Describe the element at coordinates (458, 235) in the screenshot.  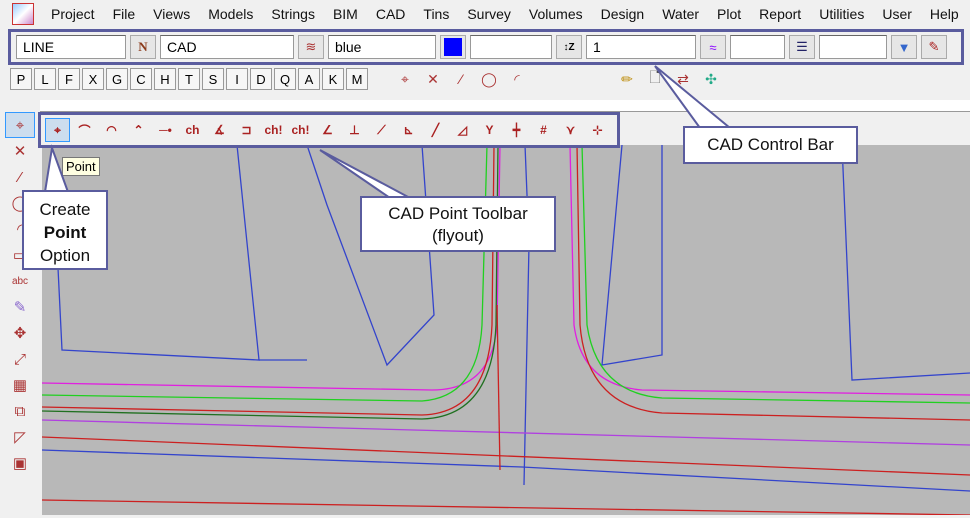
I see `callout-text: (flyout)` at that location.